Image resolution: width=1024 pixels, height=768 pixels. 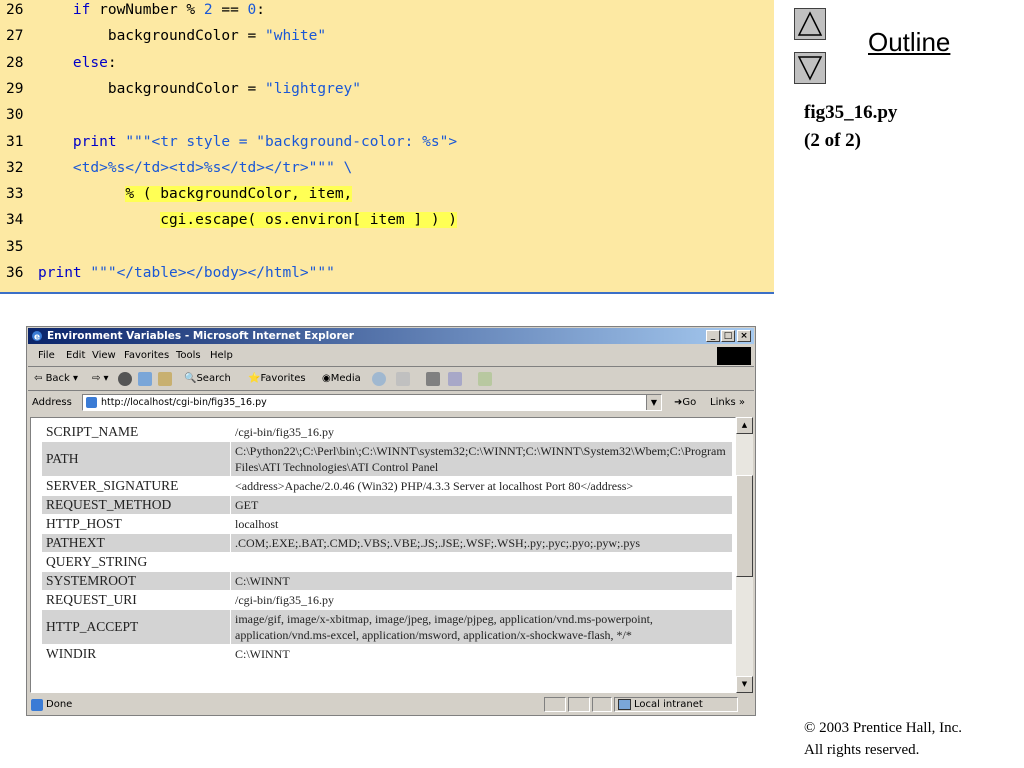 I want to click on back-button: ⇦ Back ▾, so click(x=56, y=378).